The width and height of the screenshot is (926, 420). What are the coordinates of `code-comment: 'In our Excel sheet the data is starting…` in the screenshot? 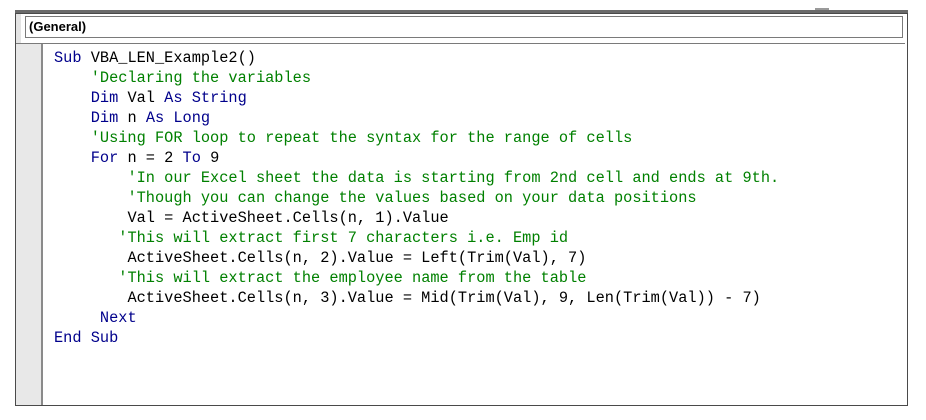 It's located at (453, 178).